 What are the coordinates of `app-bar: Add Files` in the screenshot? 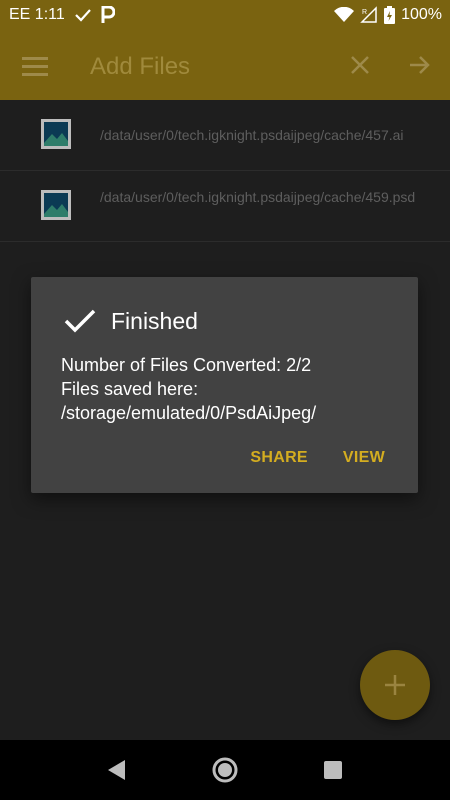 It's located at (225, 66).